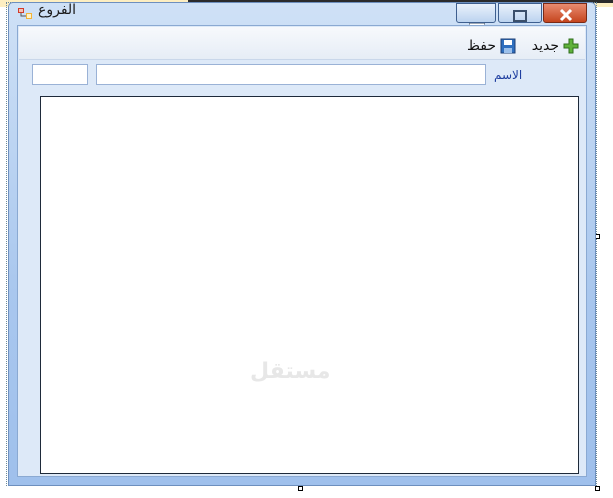 The width and height of the screenshot is (613, 498). I want to click on new-button-label: جديد, so click(545, 46).